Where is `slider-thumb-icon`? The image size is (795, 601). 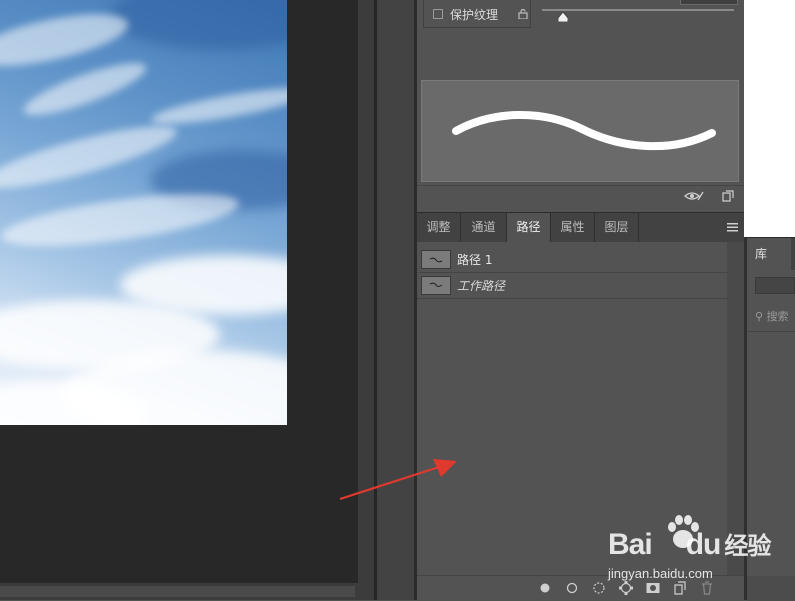
slider-thumb-icon is located at coordinates (563, 17).